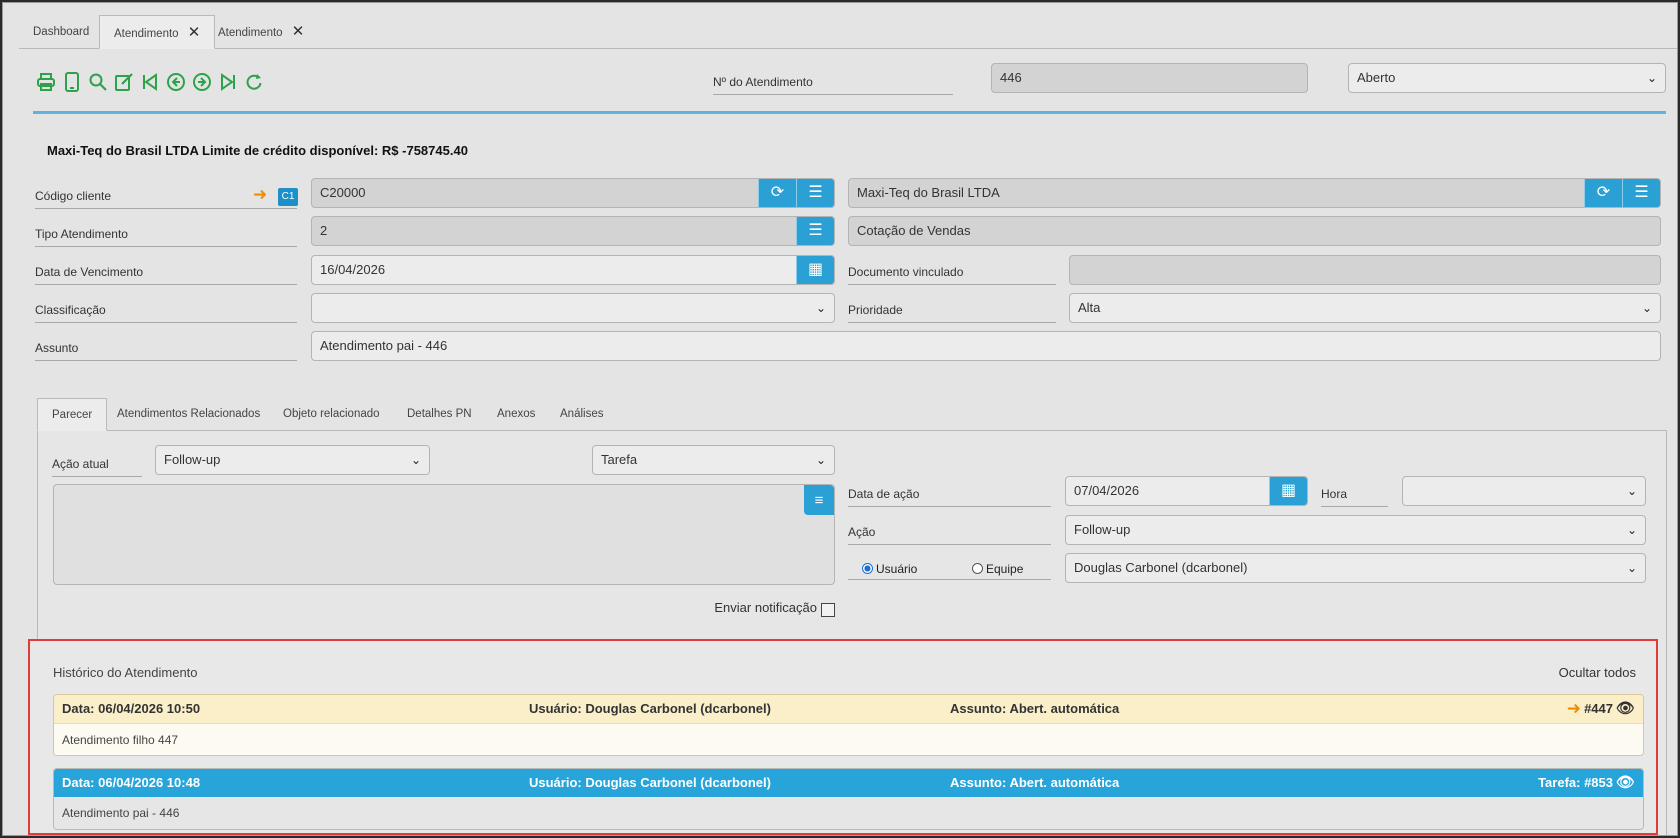 This screenshot has width=1680, height=838. Describe the element at coordinates (124, 82) in the screenshot. I see `edit-icon` at that location.